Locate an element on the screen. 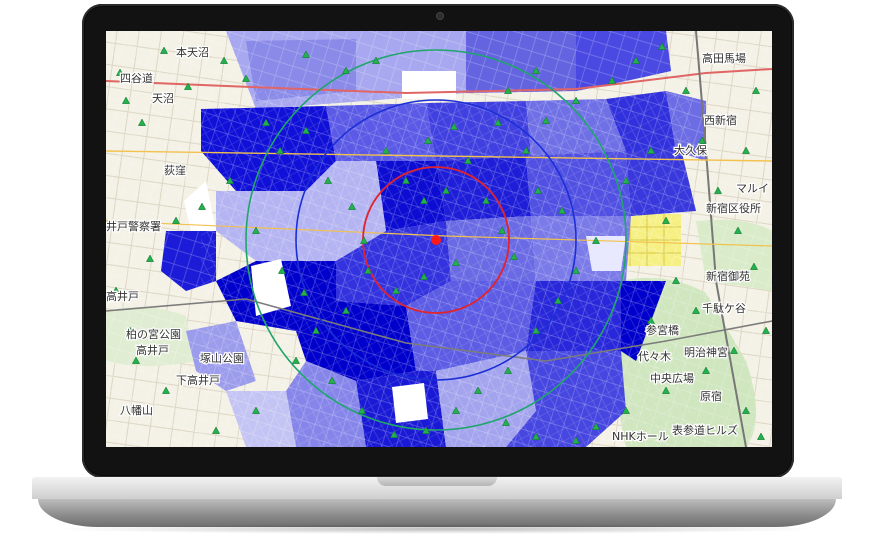 The height and width of the screenshot is (538, 873). place-label: 井戸警察署 is located at coordinates (133, 226).